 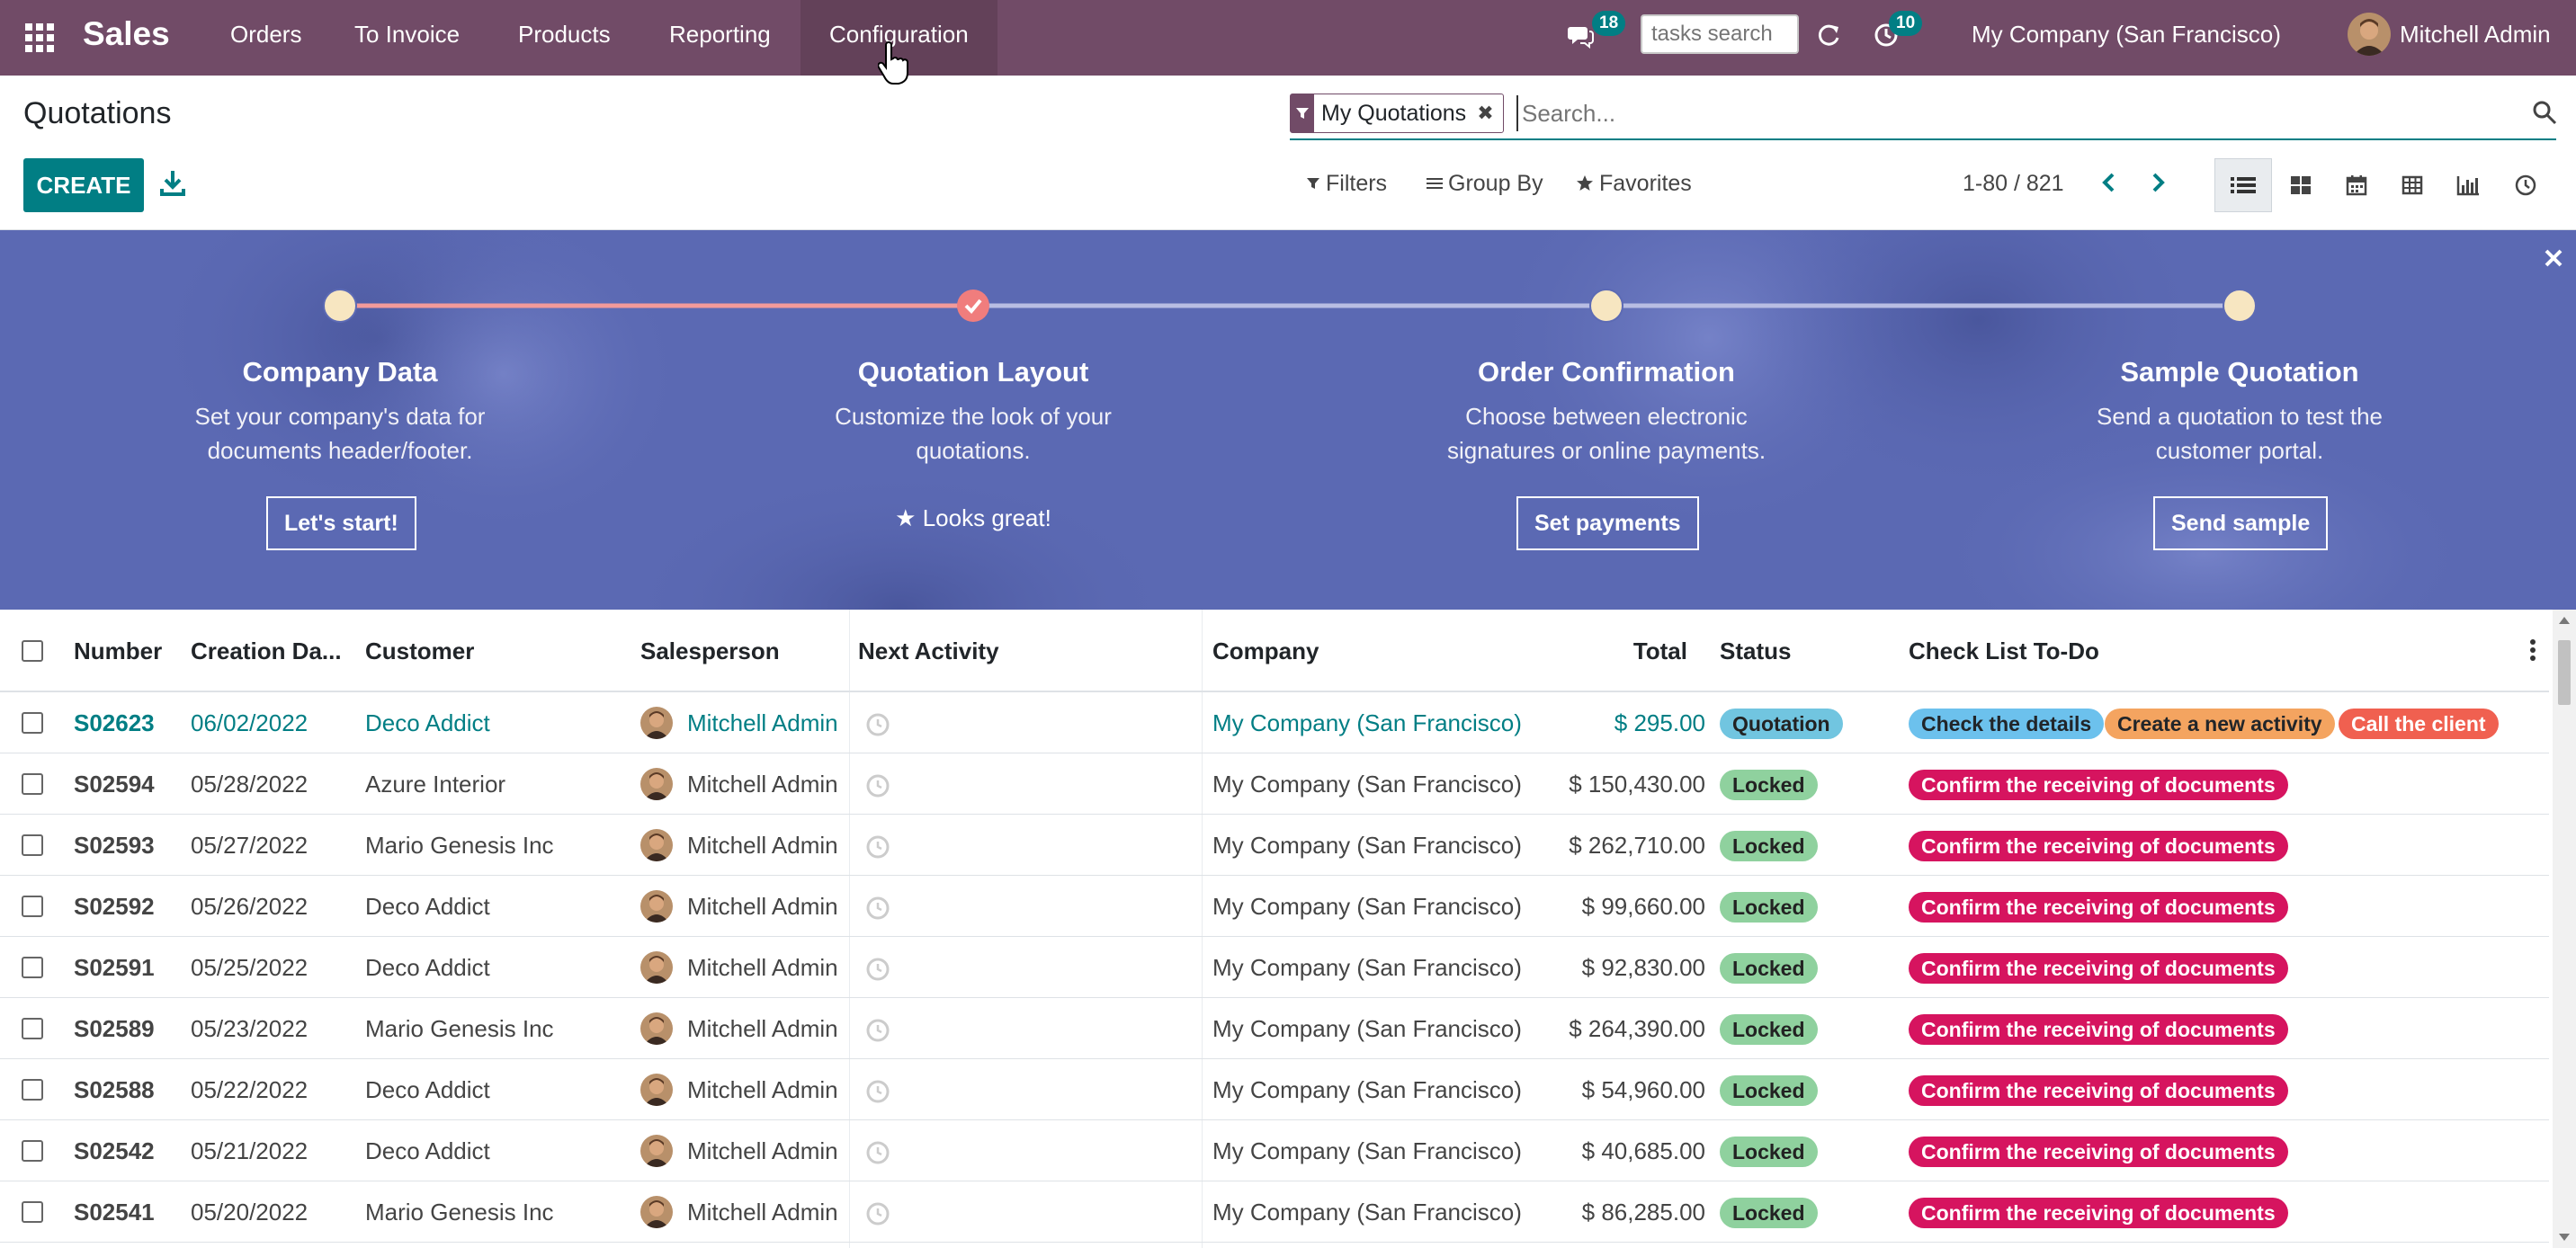 What do you see at coordinates (2109, 182) in the screenshot?
I see `pager-previous-icon` at bounding box center [2109, 182].